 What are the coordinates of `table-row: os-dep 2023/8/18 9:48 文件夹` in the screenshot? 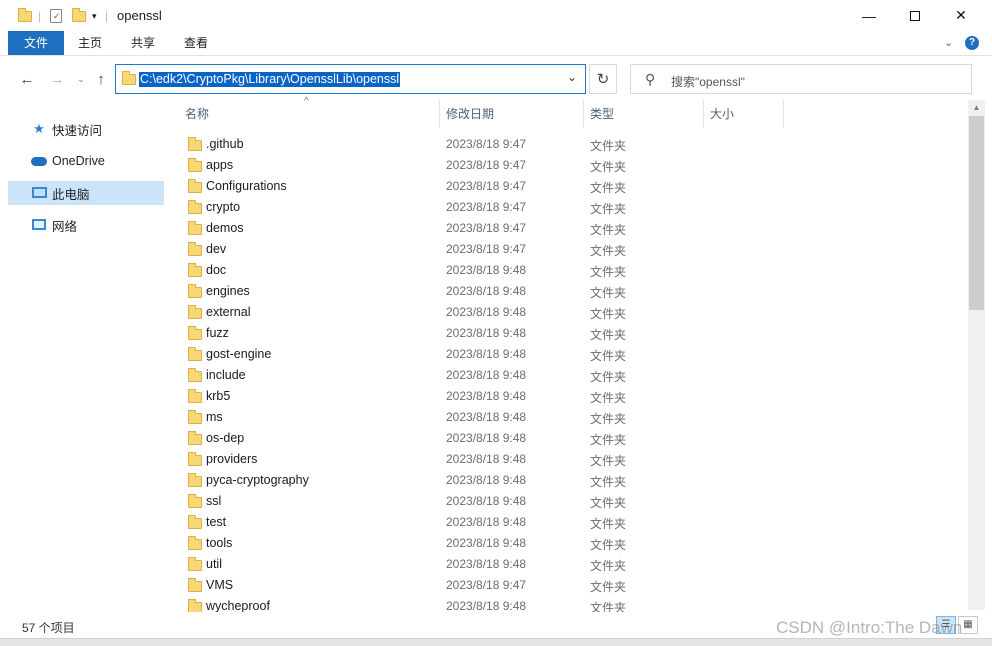 It's located at (566, 438).